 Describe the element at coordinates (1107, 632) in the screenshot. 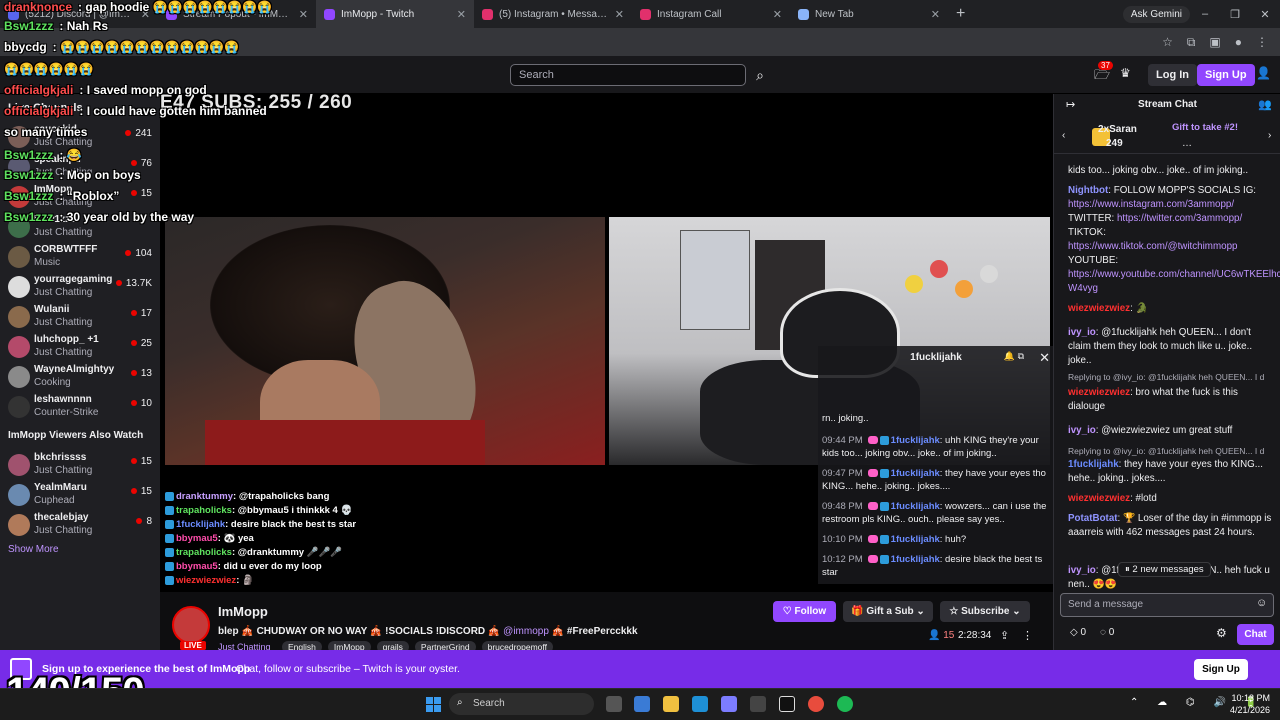

I see `channel-points: ◌ 0` at that location.